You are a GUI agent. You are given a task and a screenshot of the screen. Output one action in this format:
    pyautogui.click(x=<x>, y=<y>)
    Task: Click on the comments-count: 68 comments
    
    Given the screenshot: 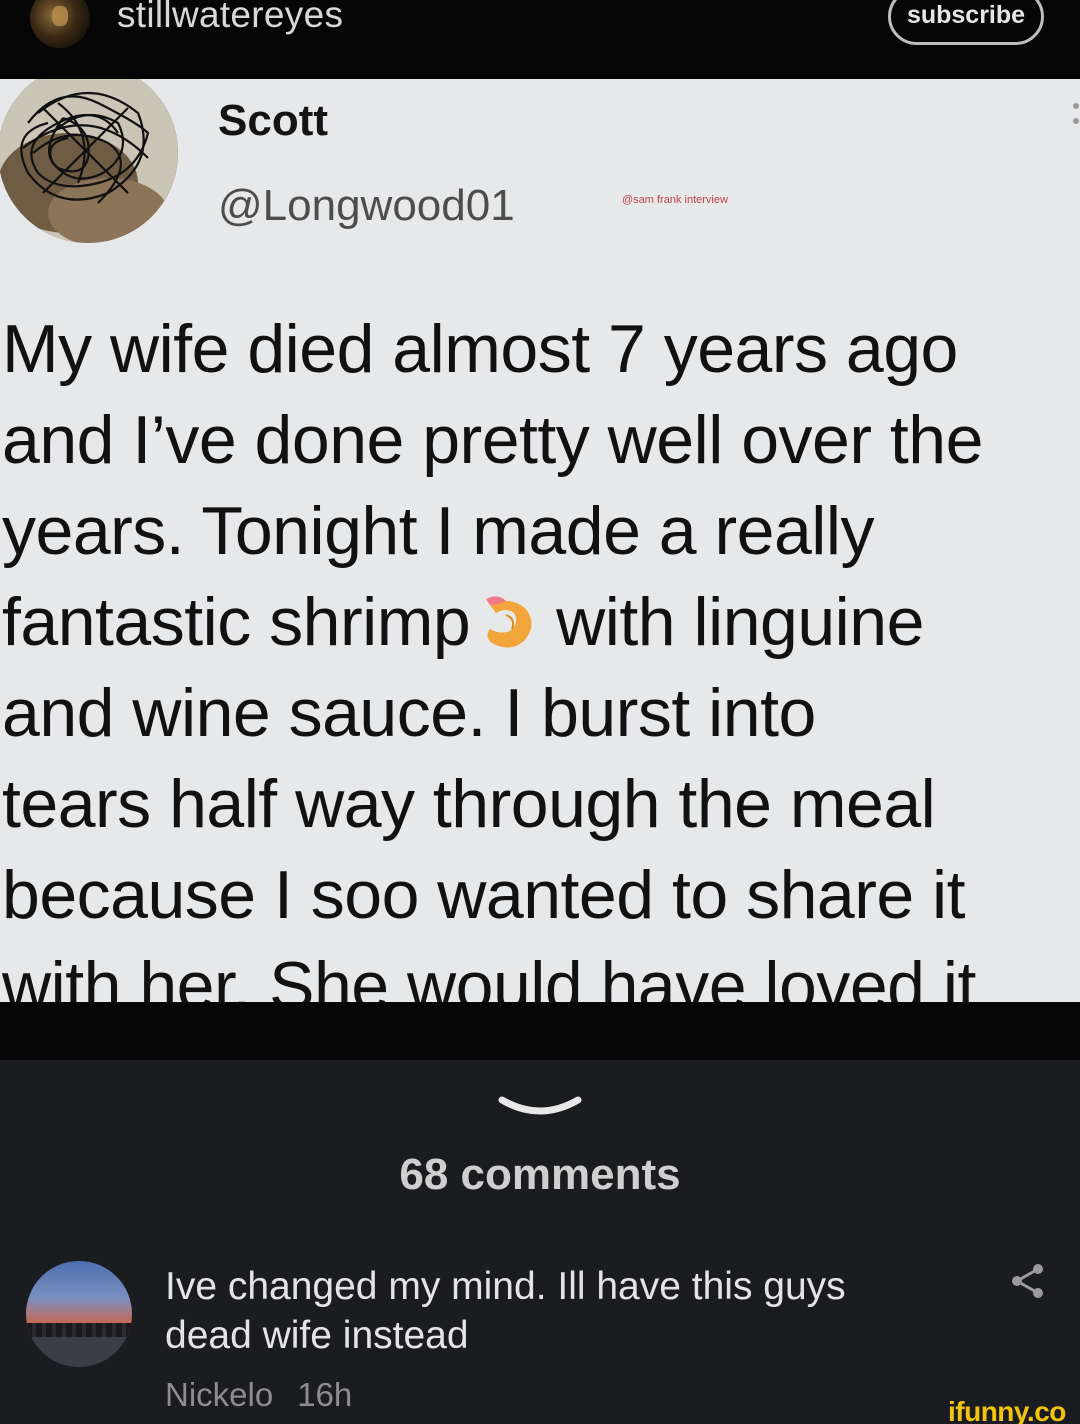 What is the action you would take?
    pyautogui.click(x=540, y=1175)
    